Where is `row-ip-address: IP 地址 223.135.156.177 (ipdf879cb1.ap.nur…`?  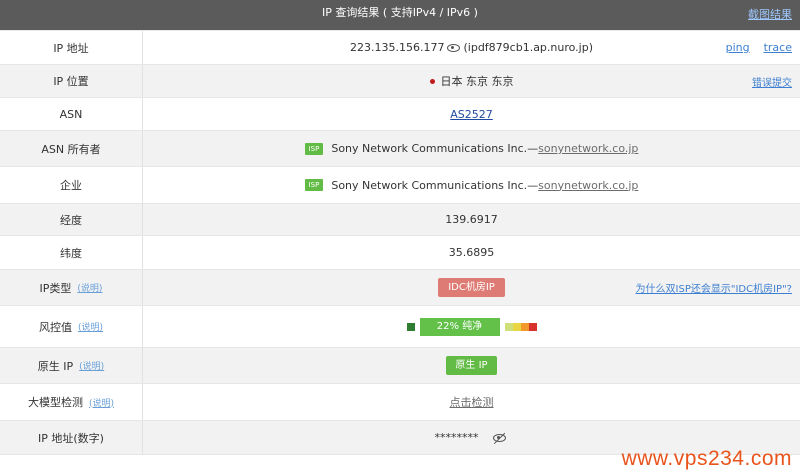 row-ip-address: IP 地址 223.135.156.177 (ipdf879cb1.ap.nur… is located at coordinates (400, 48).